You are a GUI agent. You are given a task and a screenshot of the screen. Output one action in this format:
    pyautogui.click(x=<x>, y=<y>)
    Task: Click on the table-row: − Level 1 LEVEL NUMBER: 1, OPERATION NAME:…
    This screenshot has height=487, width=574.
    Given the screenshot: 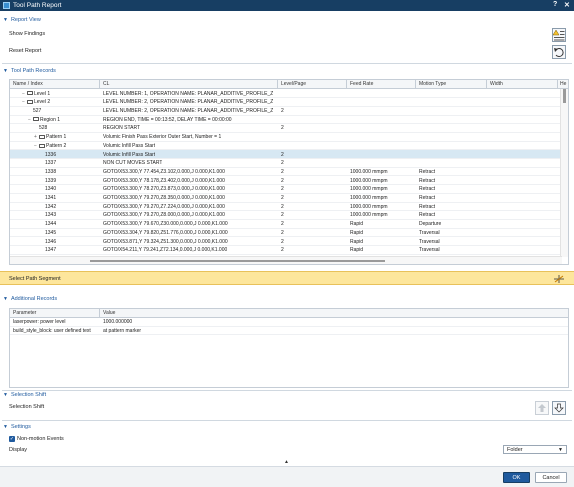 What is the action you would take?
    pyautogui.click(x=286, y=94)
    